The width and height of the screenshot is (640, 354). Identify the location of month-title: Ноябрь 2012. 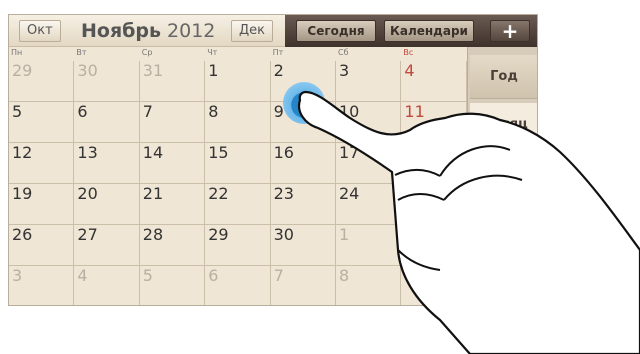
(148, 31).